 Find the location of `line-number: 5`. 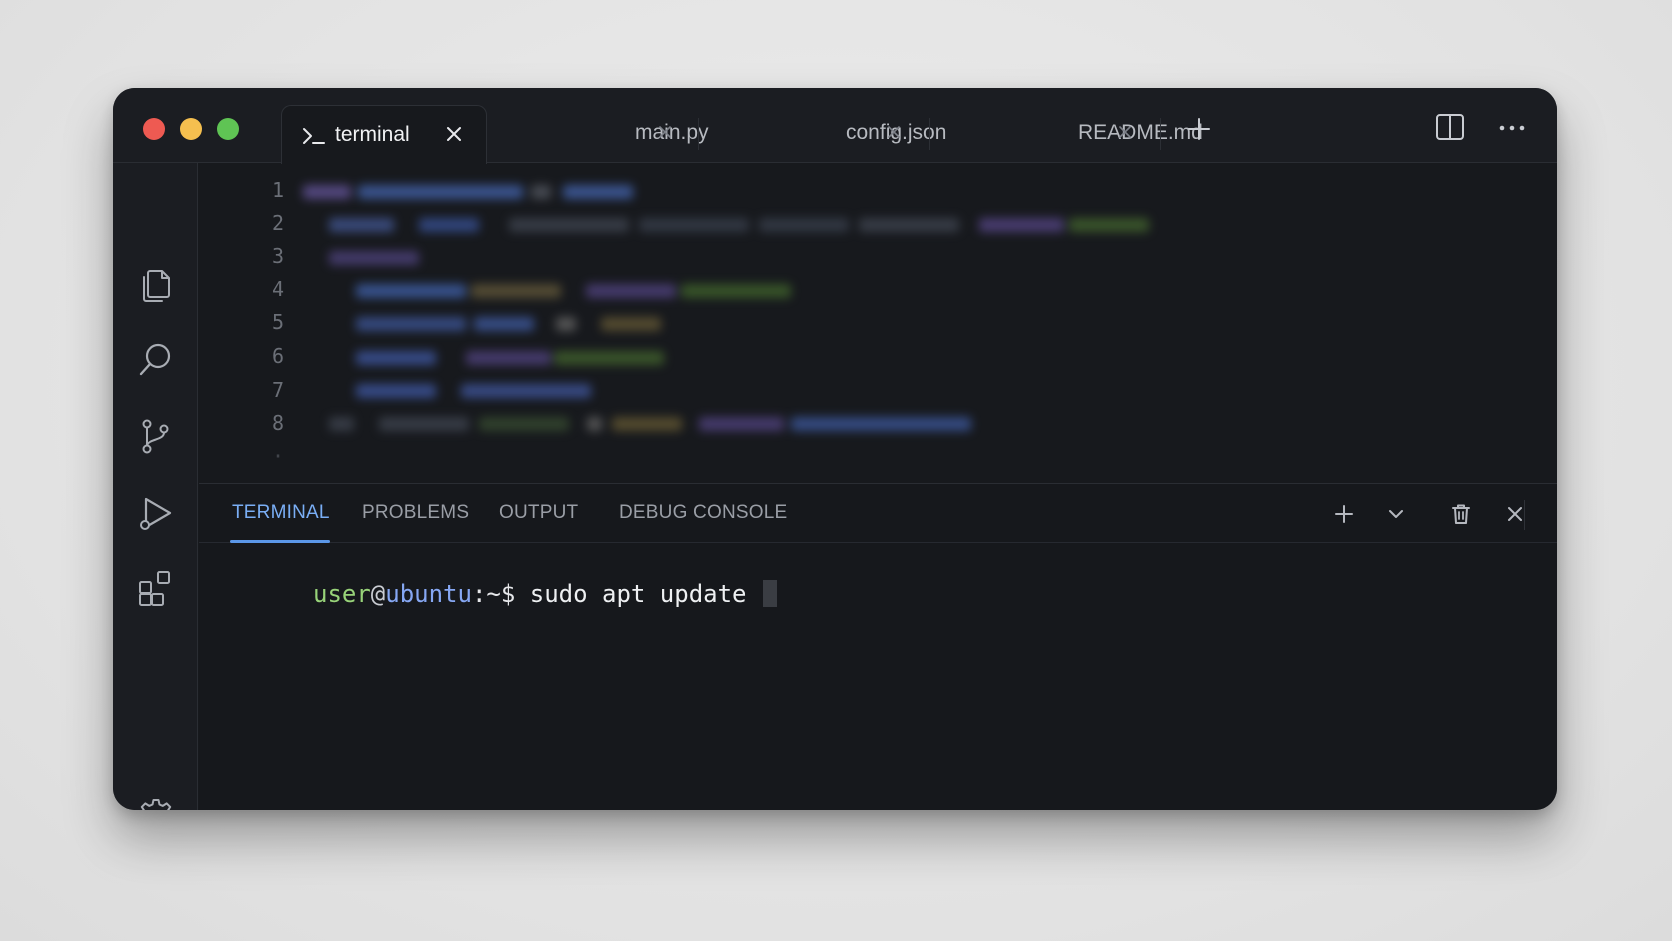

line-number: 5 is located at coordinates (277, 322).